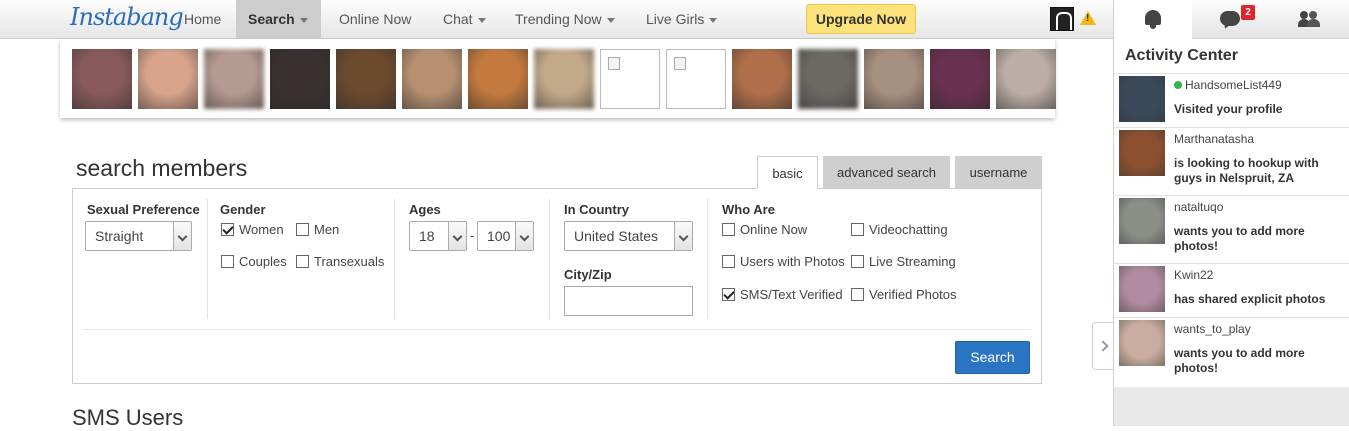  What do you see at coordinates (782, 294) in the screenshot?
I see `sms-text-verified-checkbox: SMS/Text Verified` at bounding box center [782, 294].